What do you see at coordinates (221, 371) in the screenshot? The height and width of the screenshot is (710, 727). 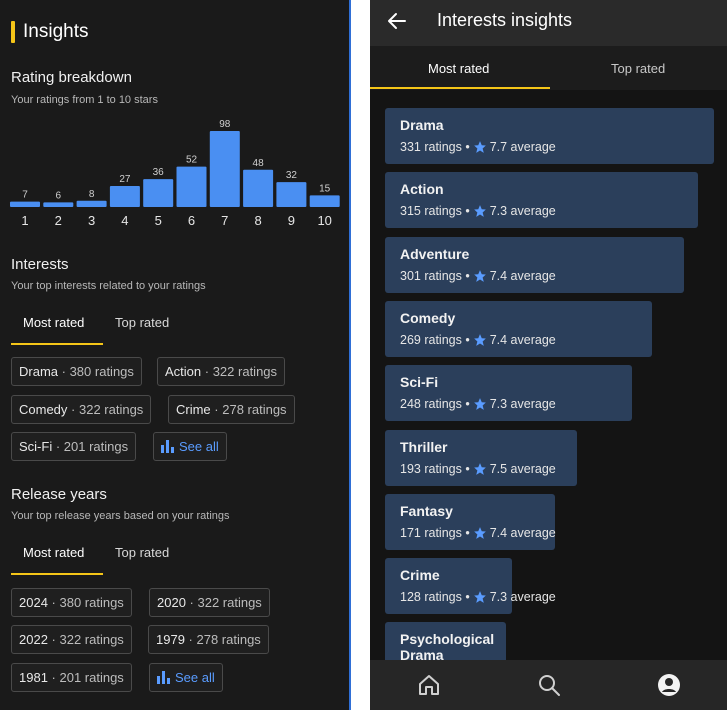 I see `interest-chip-action: Action · 322 ratings` at bounding box center [221, 371].